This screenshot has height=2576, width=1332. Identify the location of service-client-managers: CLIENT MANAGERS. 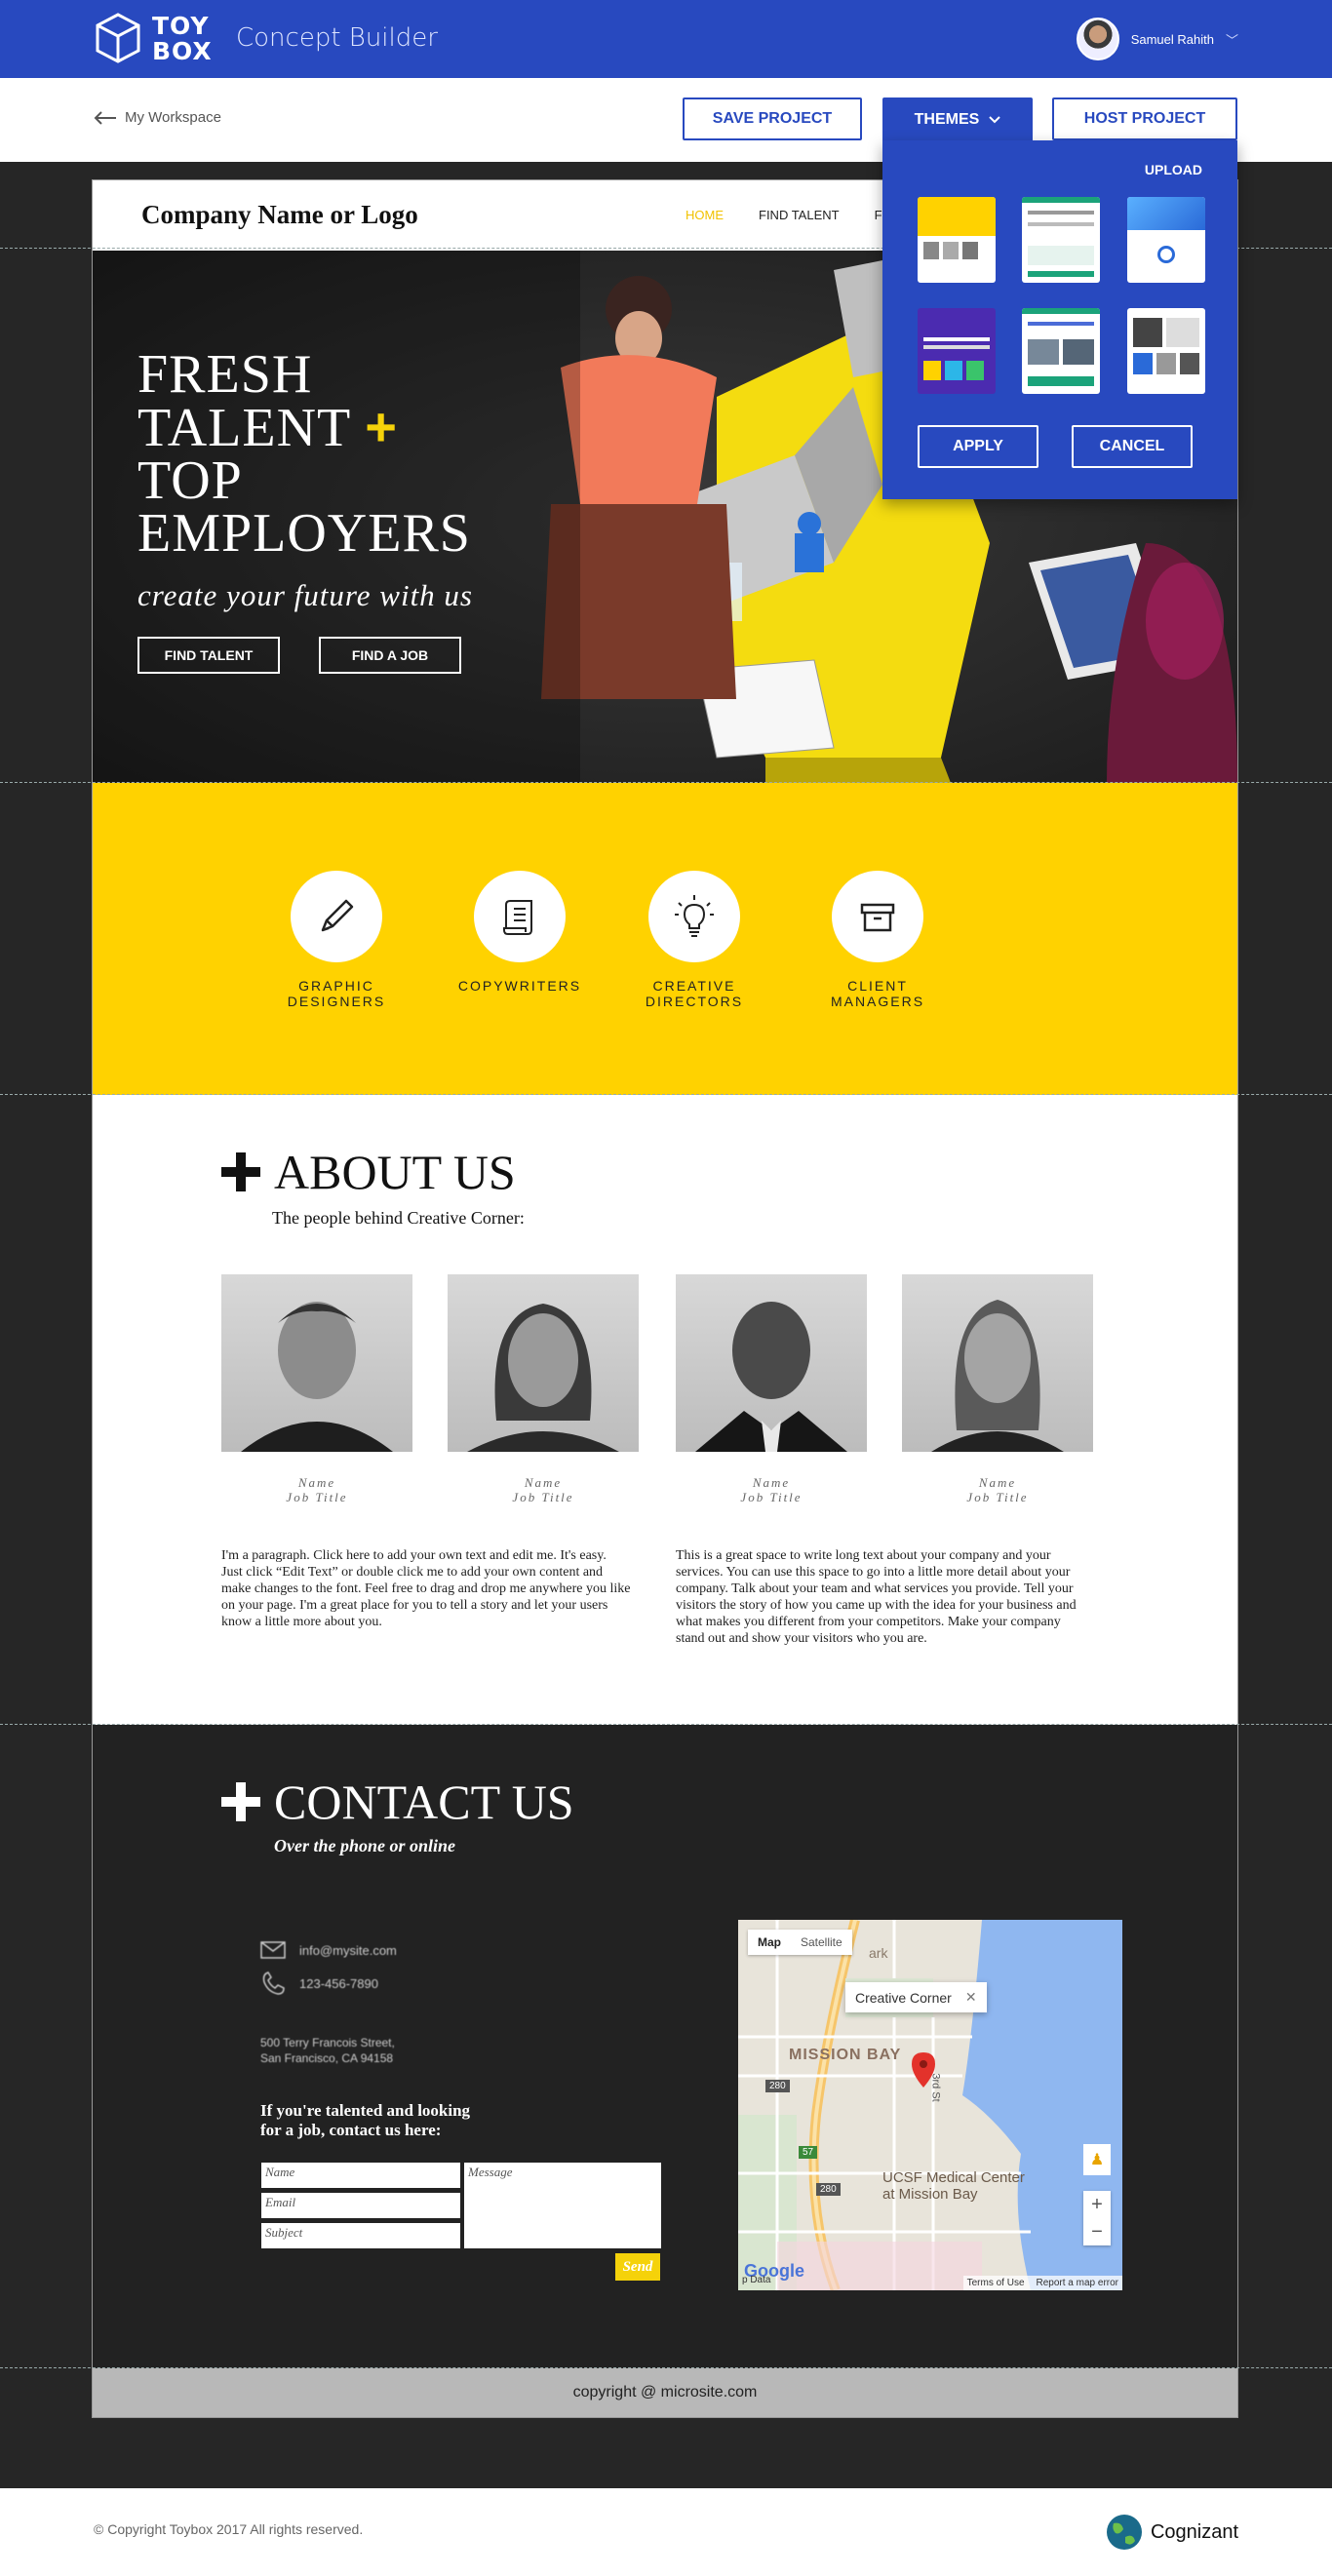
(878, 940).